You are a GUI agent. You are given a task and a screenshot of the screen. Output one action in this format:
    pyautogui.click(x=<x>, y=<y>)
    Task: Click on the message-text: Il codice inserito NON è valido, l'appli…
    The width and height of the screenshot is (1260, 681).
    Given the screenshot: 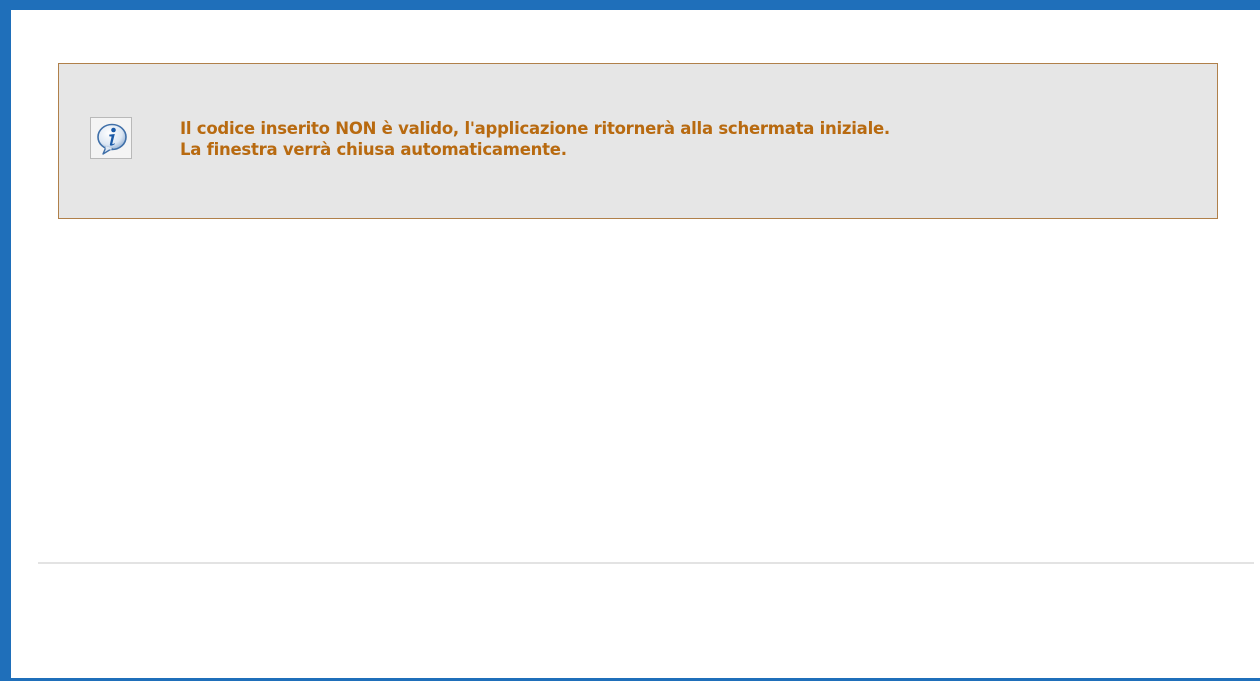 What is the action you would take?
    pyautogui.click(x=535, y=139)
    